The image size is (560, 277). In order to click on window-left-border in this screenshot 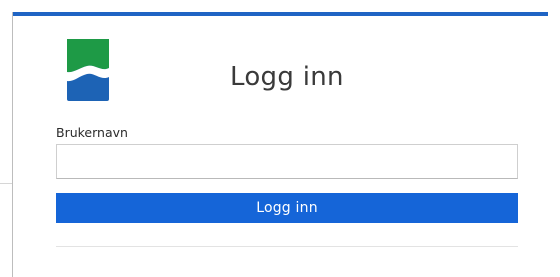, I will do `click(12, 144)`.